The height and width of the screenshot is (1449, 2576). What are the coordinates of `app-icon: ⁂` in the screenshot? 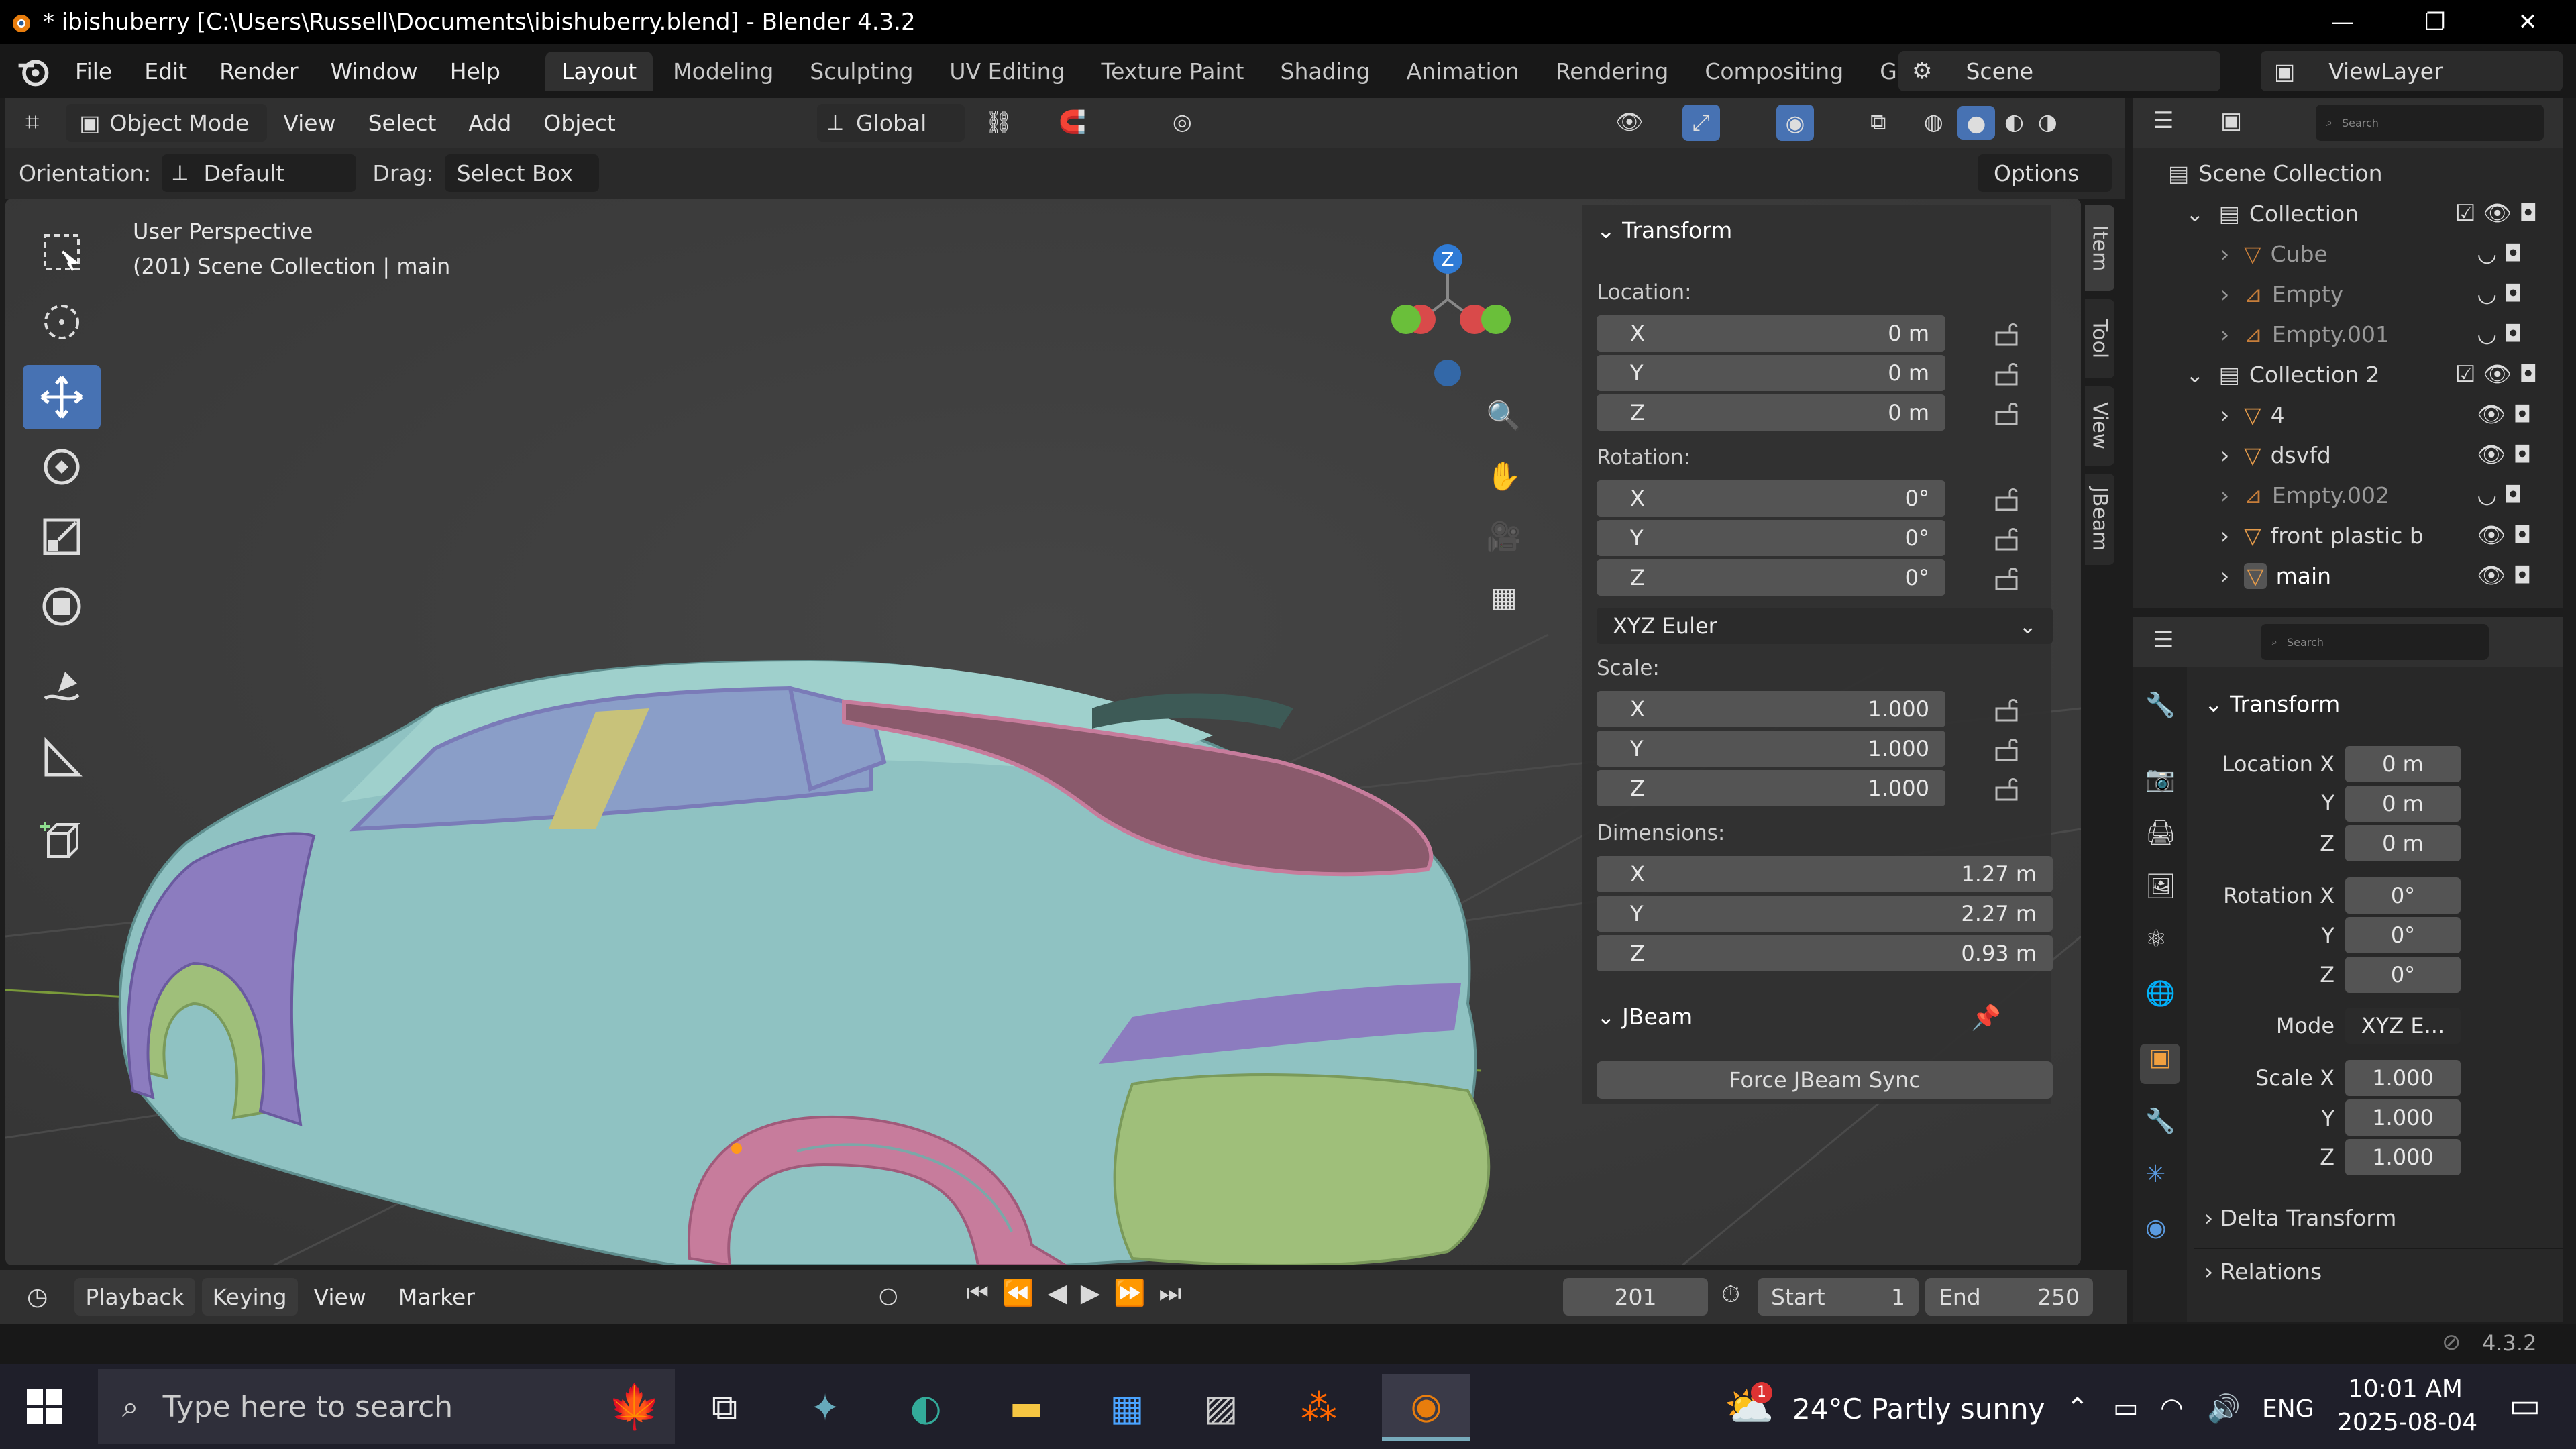 It's located at (1318, 1407).